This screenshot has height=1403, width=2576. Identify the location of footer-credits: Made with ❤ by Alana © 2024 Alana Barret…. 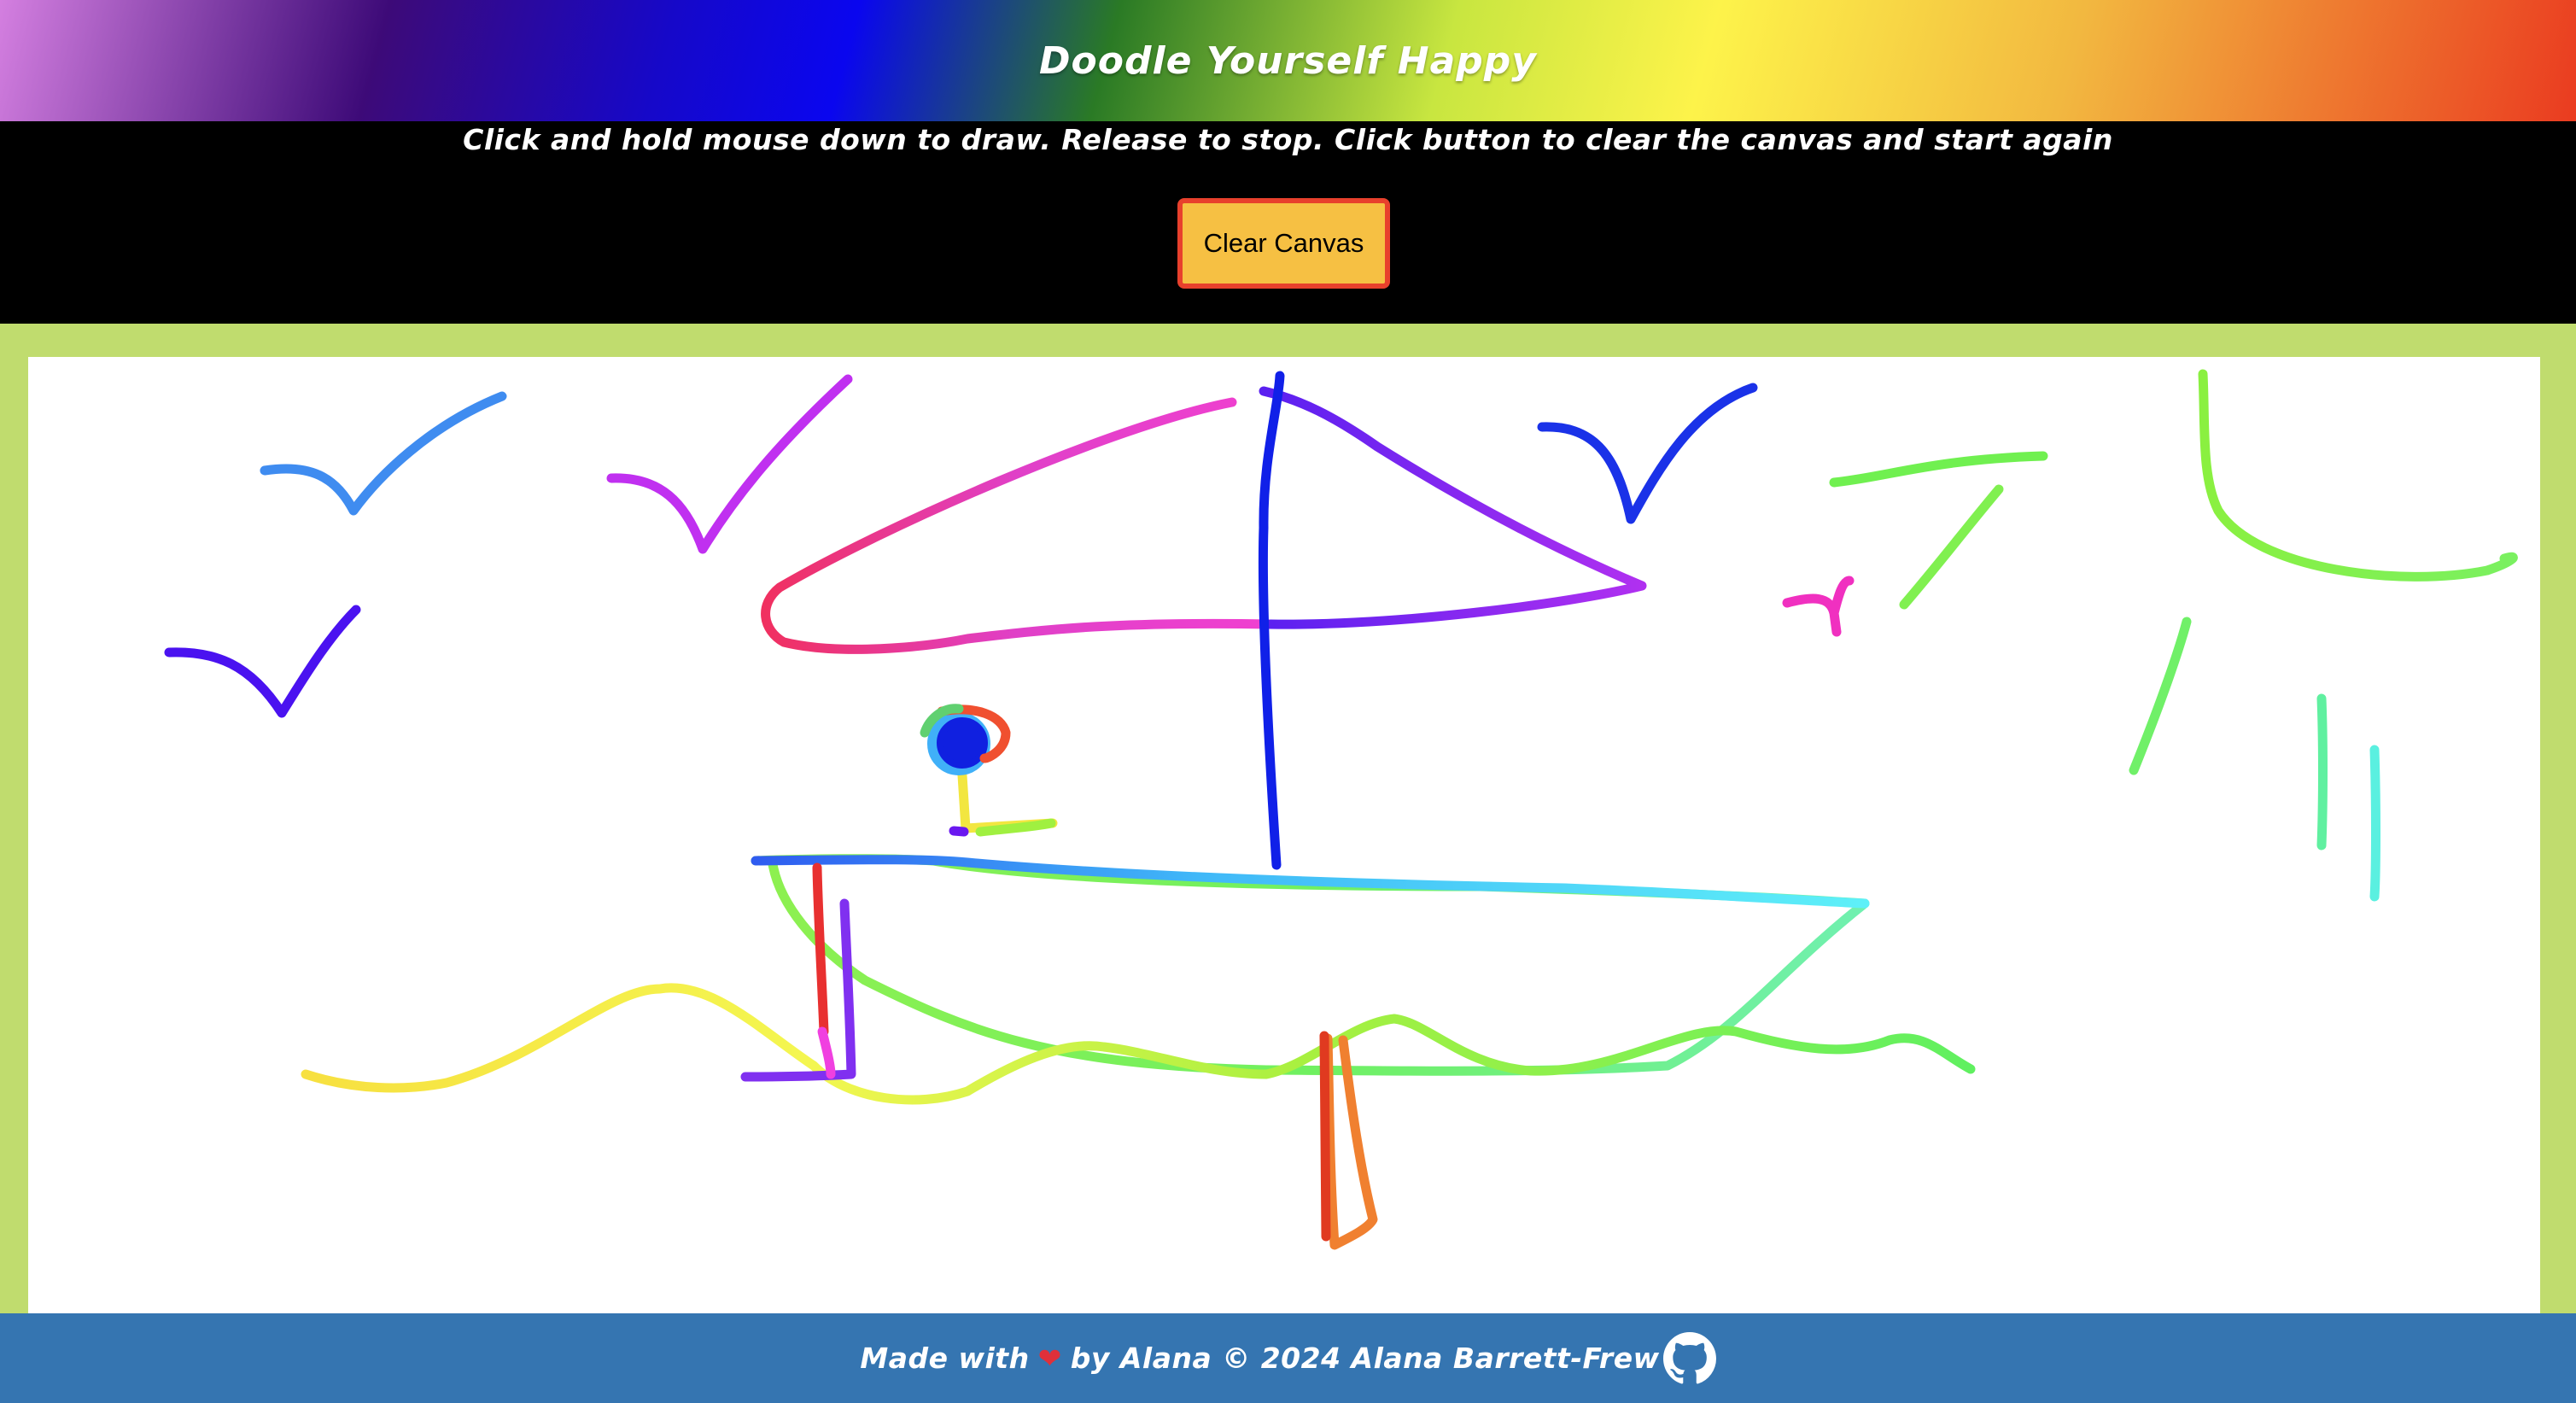
(1288, 1358).